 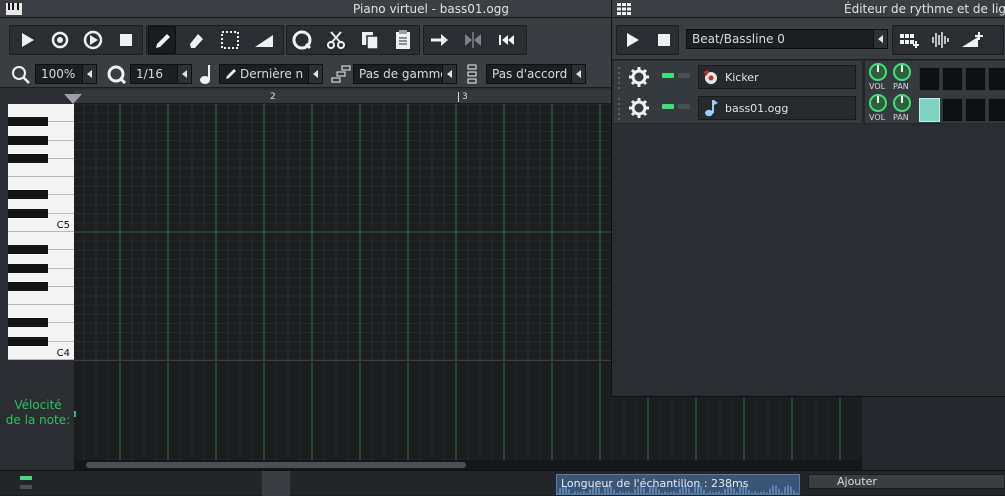 I want to click on record-play-button, so click(x=93, y=40).